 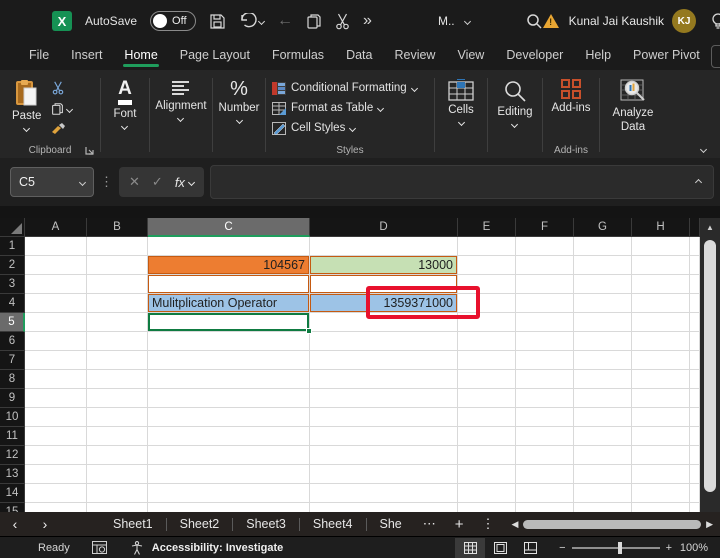 What do you see at coordinates (709, 524) in the screenshot?
I see `scroll-right-icon: ▶` at bounding box center [709, 524].